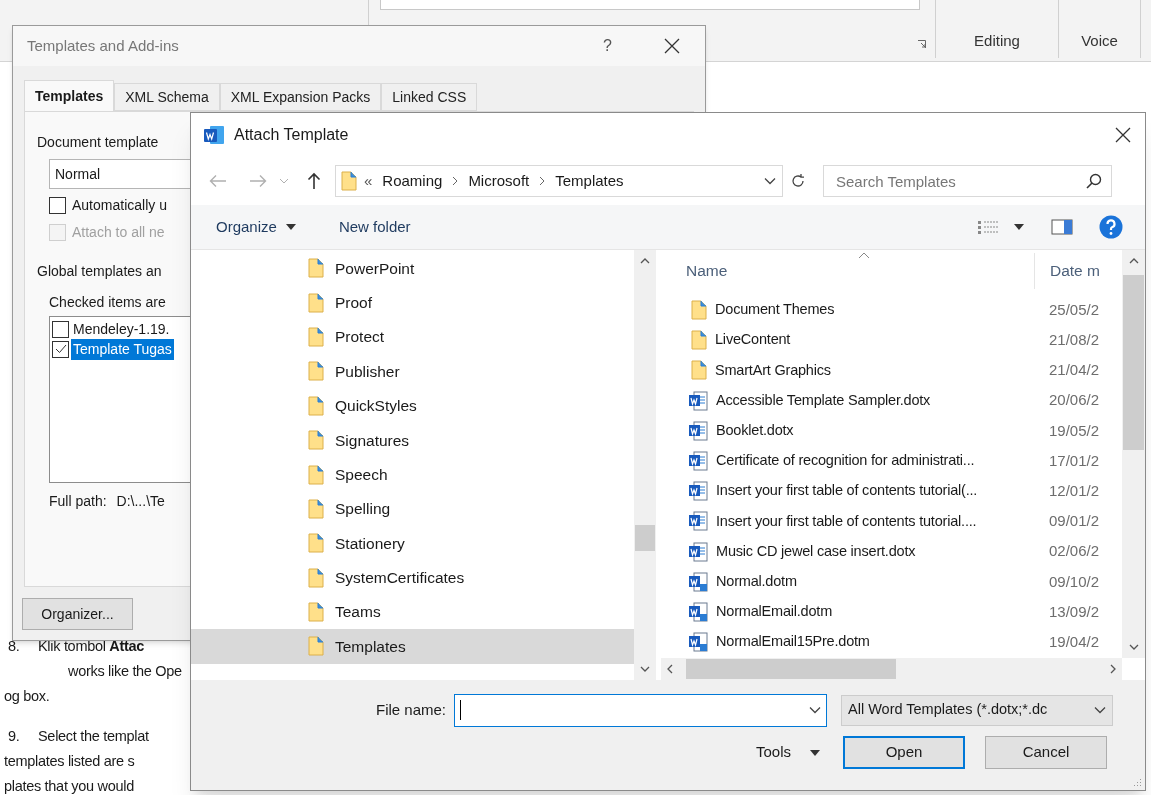  I want to click on tab: XML Schema, so click(167, 97).